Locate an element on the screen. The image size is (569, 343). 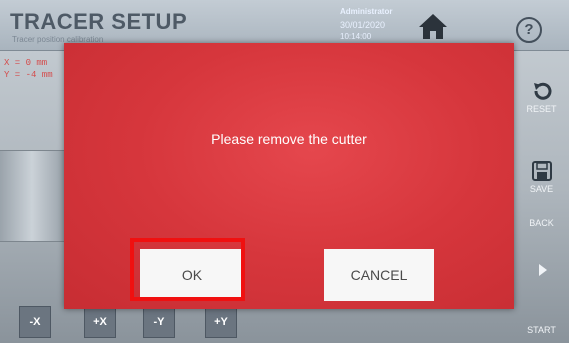
y-coordinate: Y = -4 mm is located at coordinates (28, 75).